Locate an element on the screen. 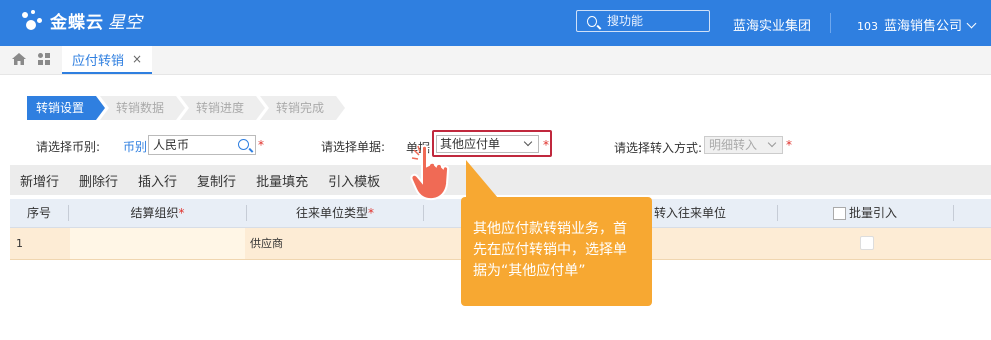 This screenshot has width=991, height=340. company-name: 蓝海销售公司 is located at coordinates (923, 26).